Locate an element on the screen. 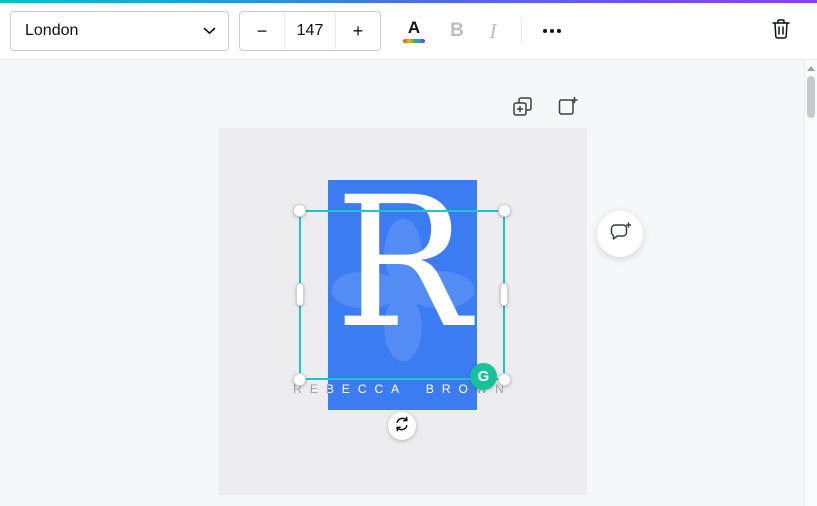 The width and height of the screenshot is (817, 506). resize-handle-right is located at coordinates (504, 294).